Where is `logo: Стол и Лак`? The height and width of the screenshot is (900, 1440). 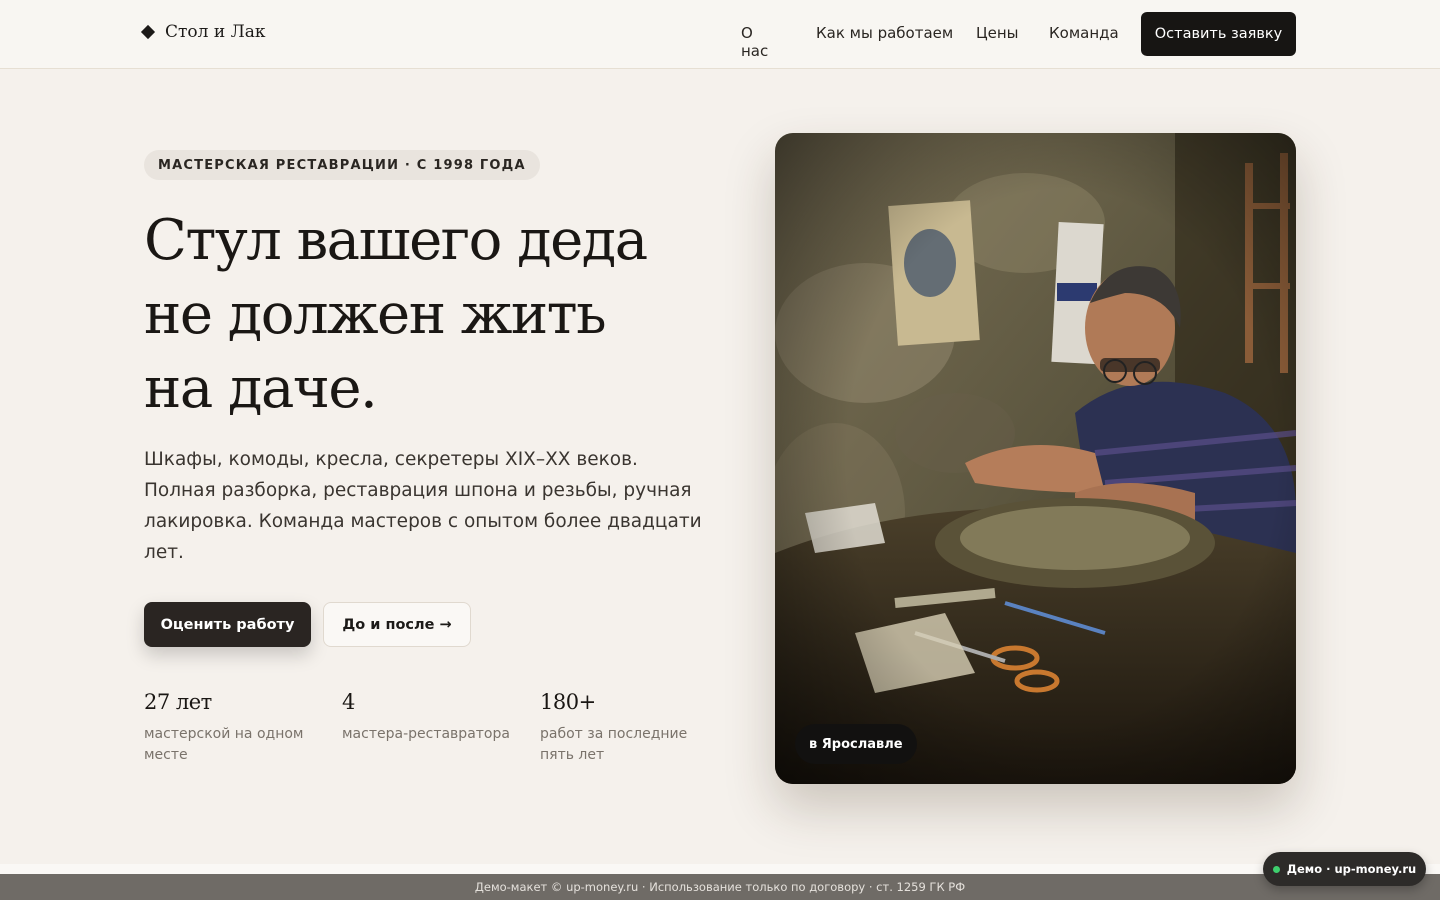 logo: Стол и Лак is located at coordinates (203, 32).